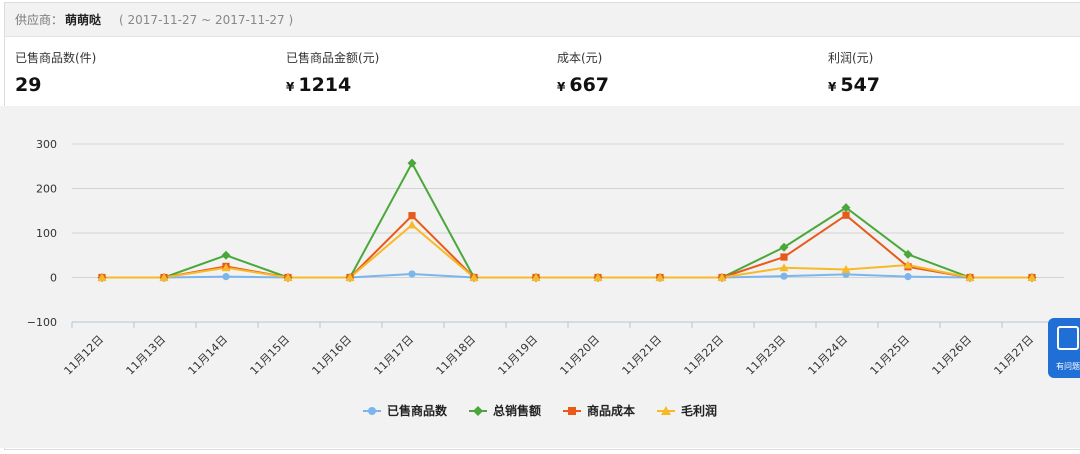 The width and height of the screenshot is (1080, 454). I want to click on stat-number: 547, so click(860, 85).